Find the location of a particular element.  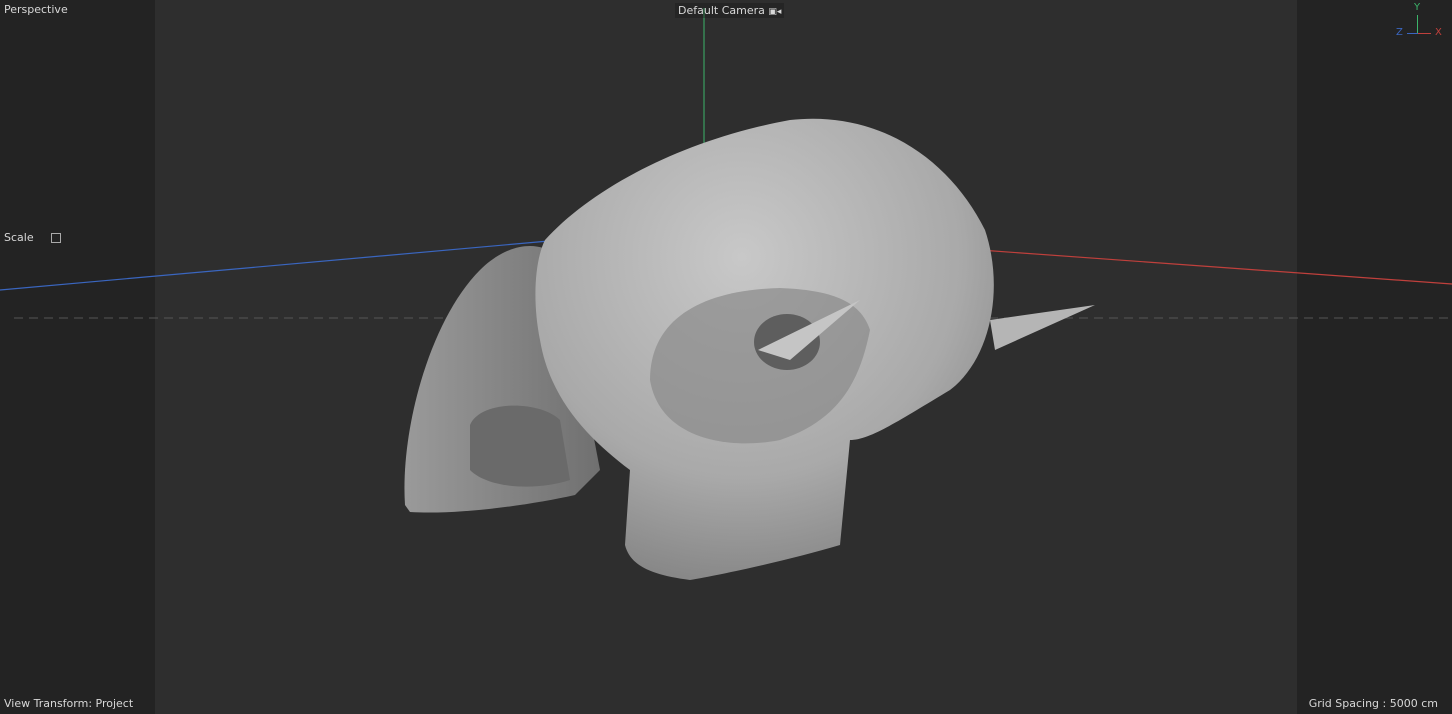

scale-hud: Scale is located at coordinates (33, 237).